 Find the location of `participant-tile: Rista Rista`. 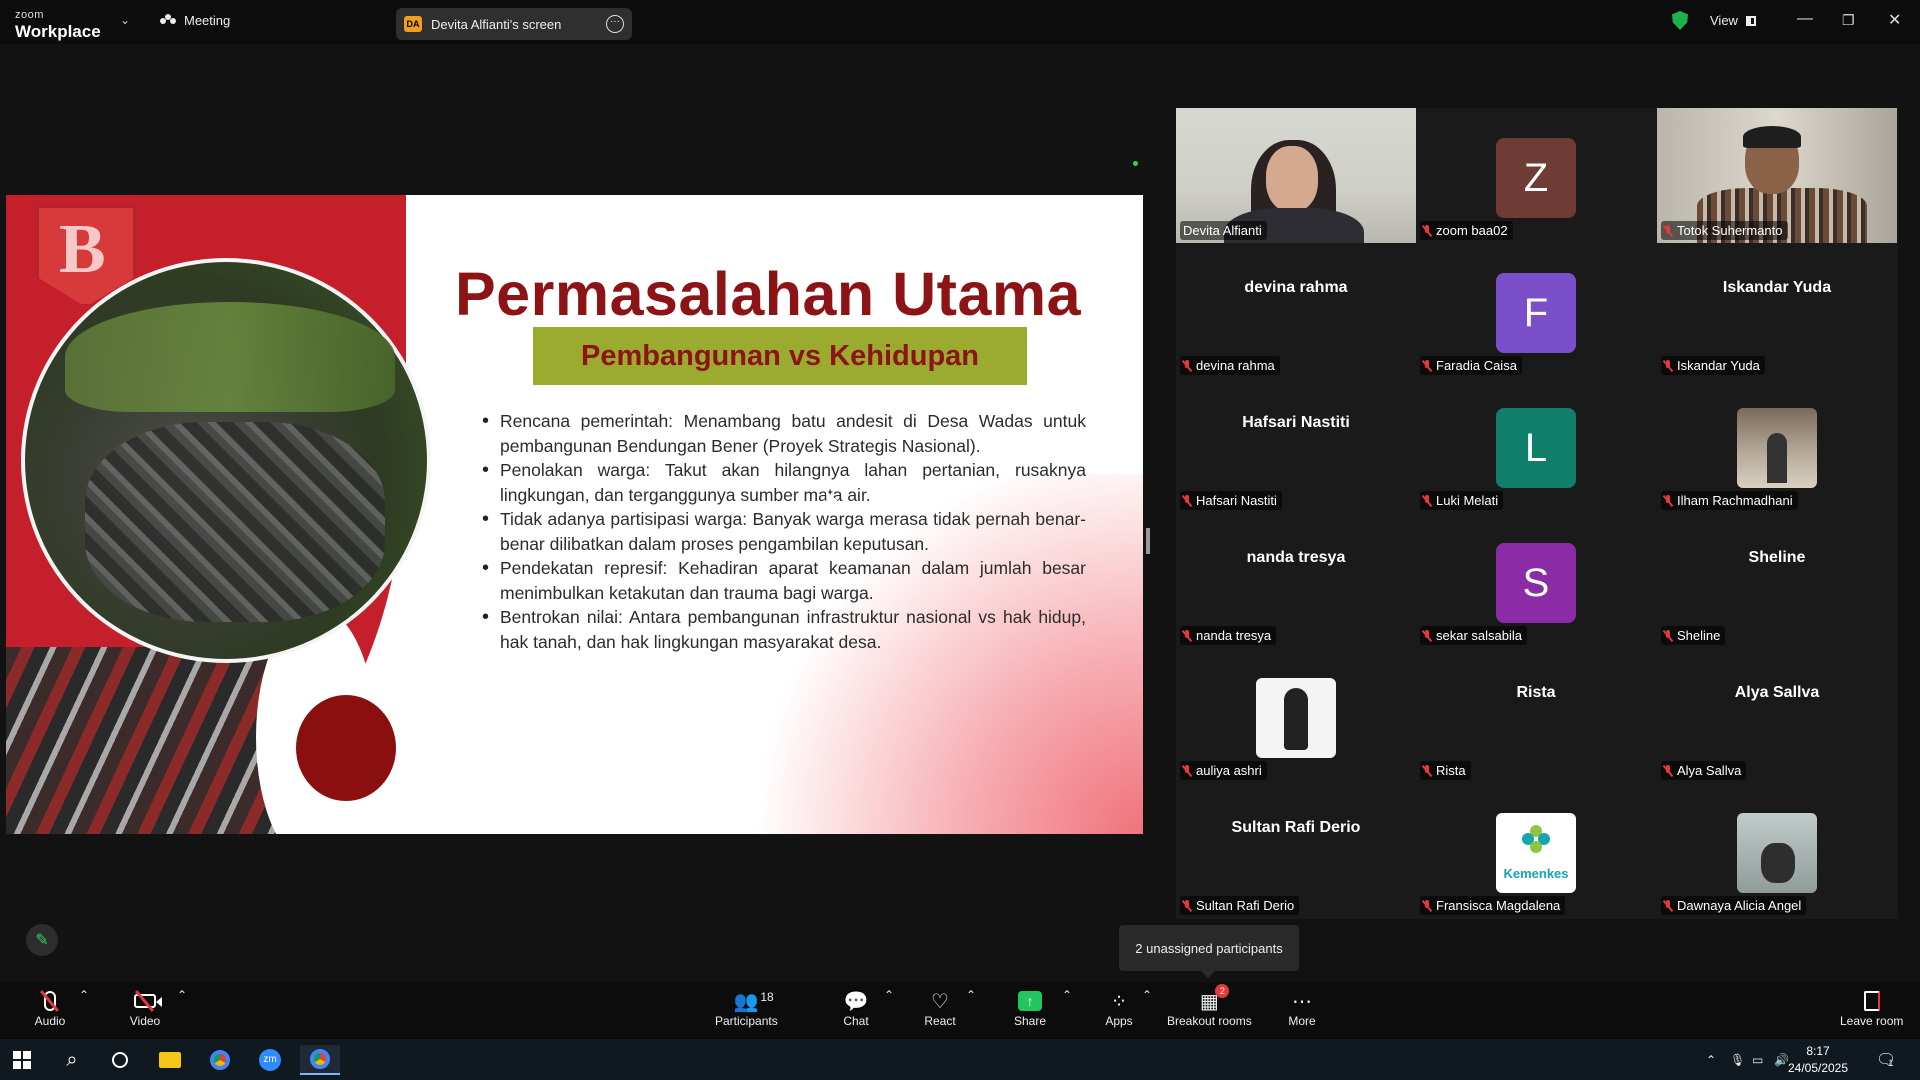

participant-tile: Rista Rista is located at coordinates (1536, 715).